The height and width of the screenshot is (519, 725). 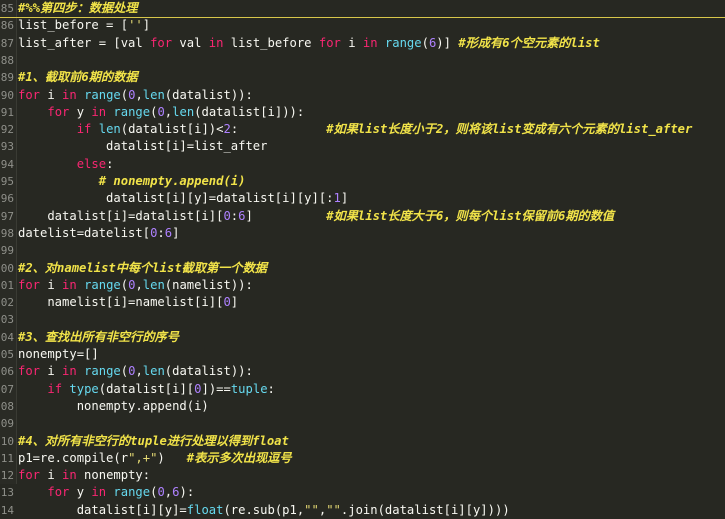 What do you see at coordinates (7, 130) in the screenshot?
I see `line-number: 92` at bounding box center [7, 130].